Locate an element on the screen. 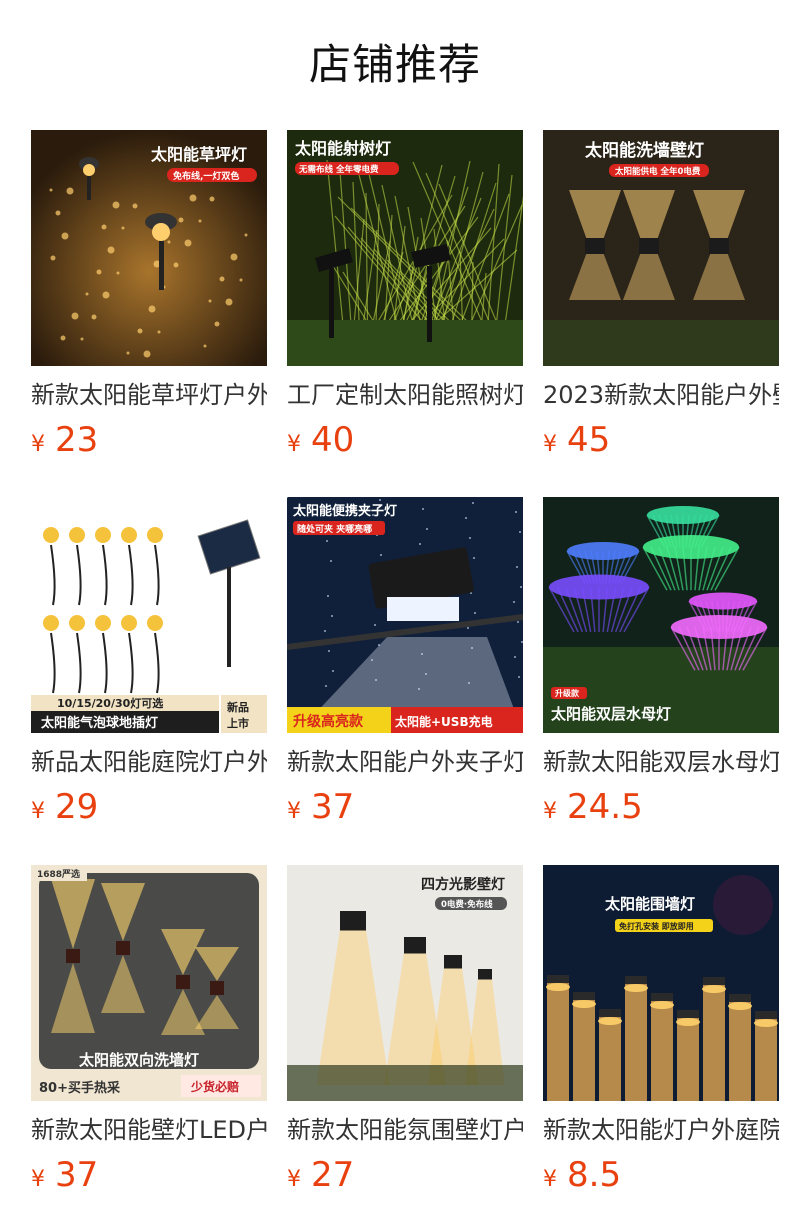  product-name: 工厂定制太阳能照树灯户外 is located at coordinates (405, 395).